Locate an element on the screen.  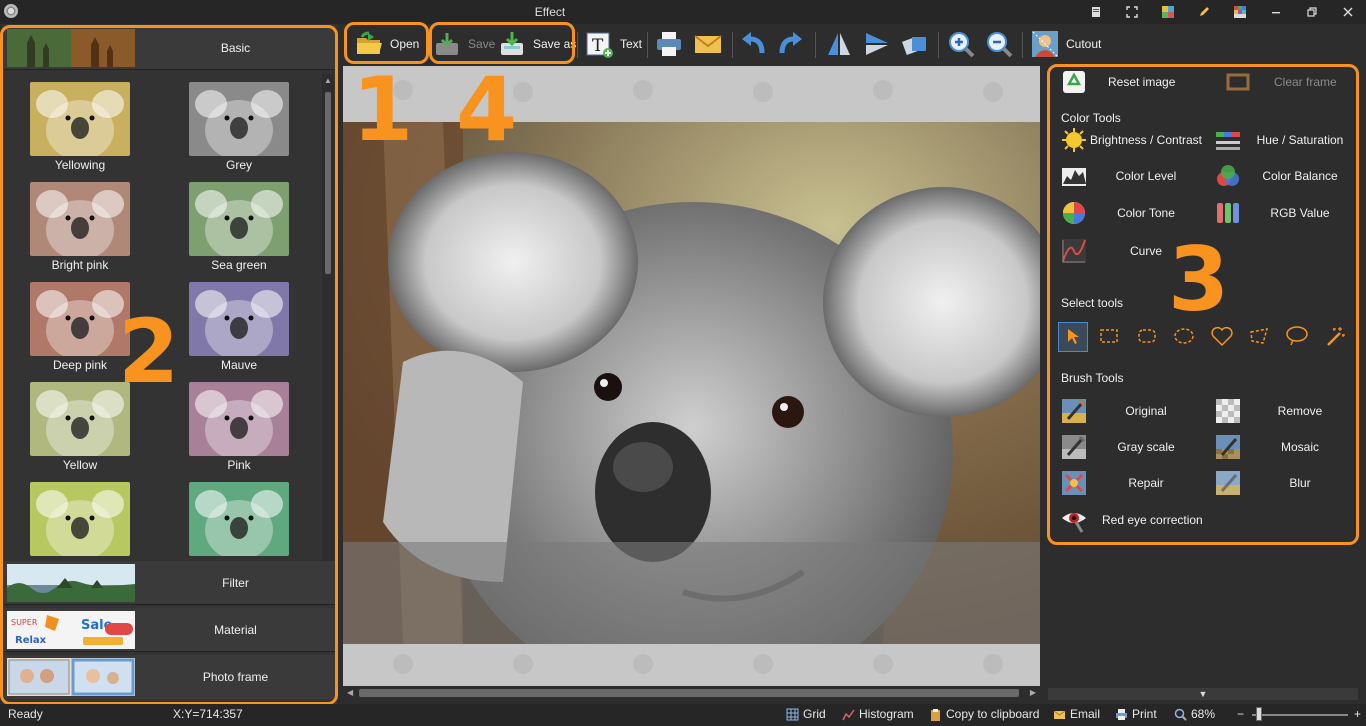
email-button is located at coordinates (708, 44).